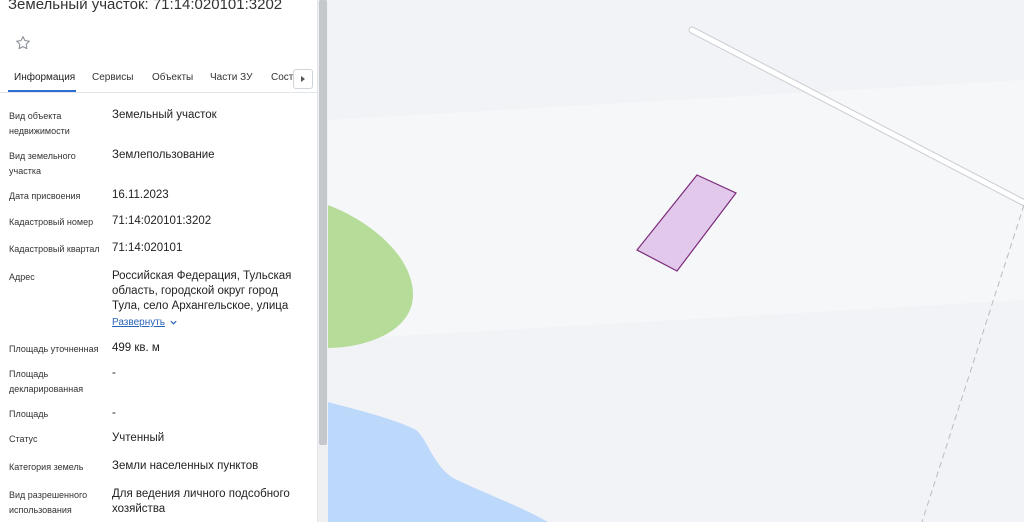  What do you see at coordinates (29, 414) in the screenshot?
I see `field-label-area: Площадь` at bounding box center [29, 414].